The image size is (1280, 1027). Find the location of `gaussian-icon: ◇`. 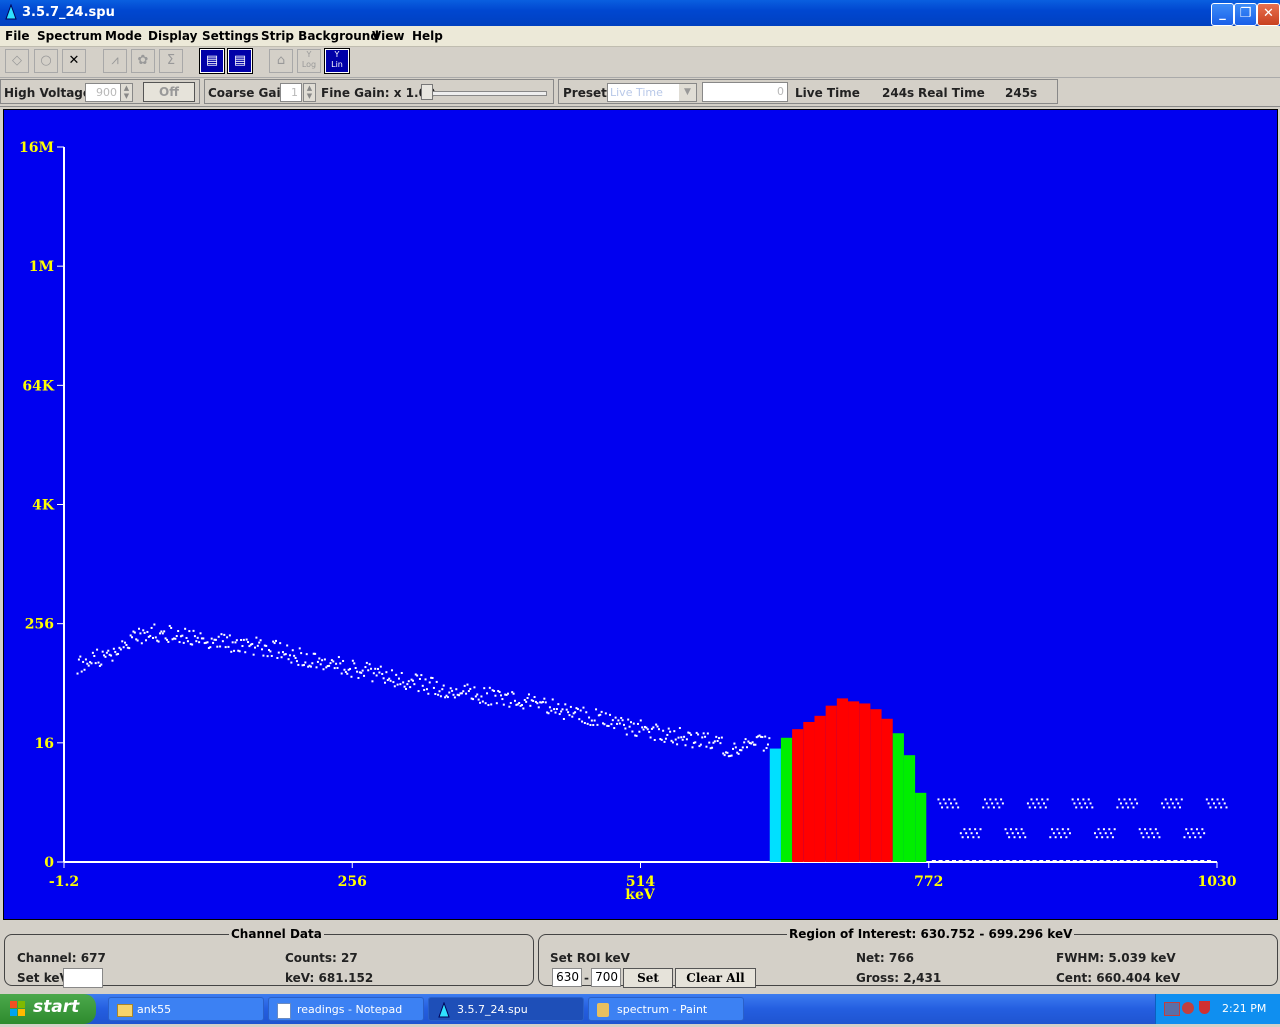

gaussian-icon: ◇ is located at coordinates (17, 61).